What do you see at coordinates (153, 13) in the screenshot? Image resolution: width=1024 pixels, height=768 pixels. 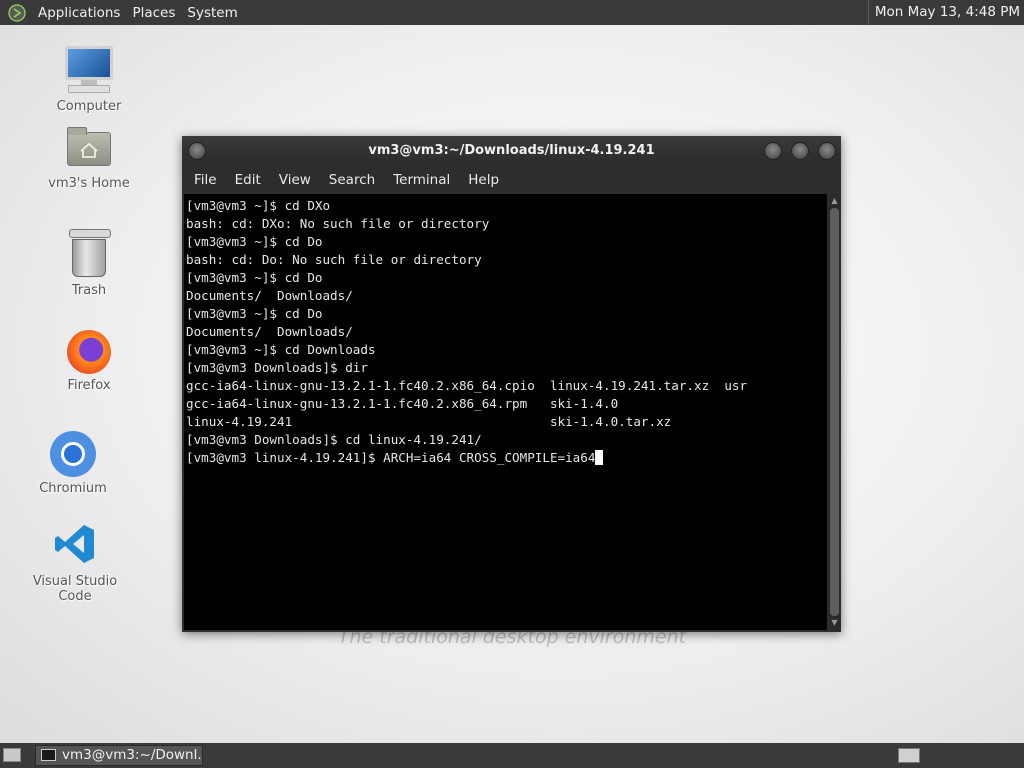 I see `places-menu: Places` at bounding box center [153, 13].